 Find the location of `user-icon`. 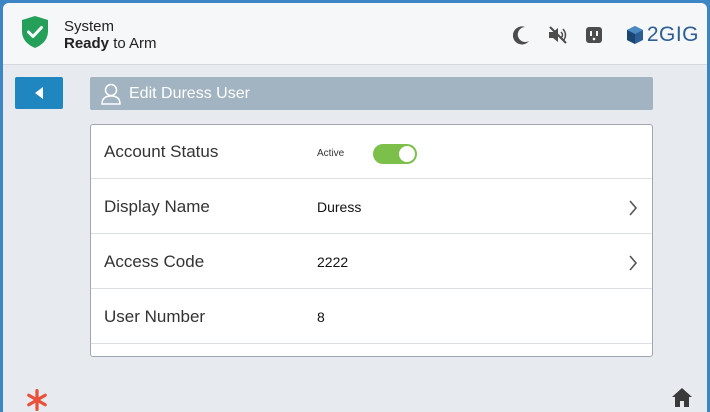

user-icon is located at coordinates (111, 94).